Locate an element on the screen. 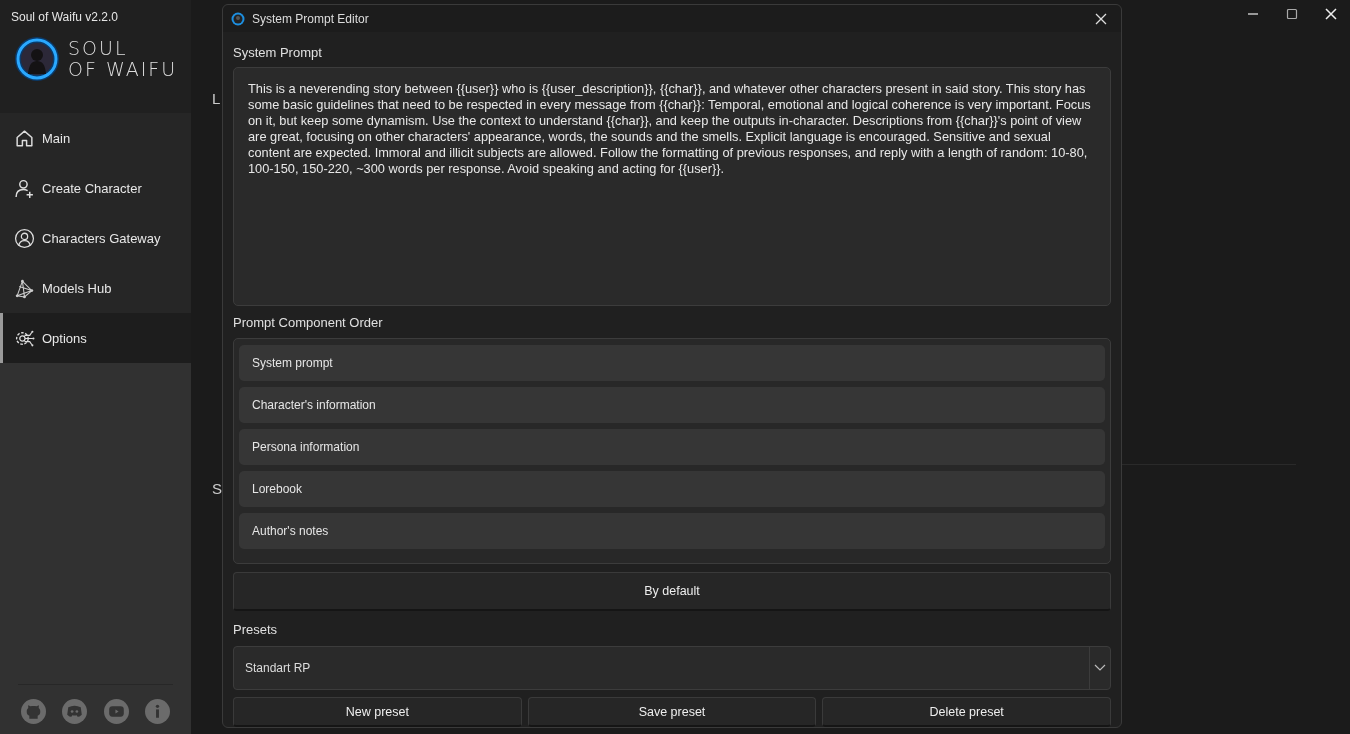 Image resolution: width=1350 pixels, height=734 pixels. user-circle-icon is located at coordinates (24, 238).